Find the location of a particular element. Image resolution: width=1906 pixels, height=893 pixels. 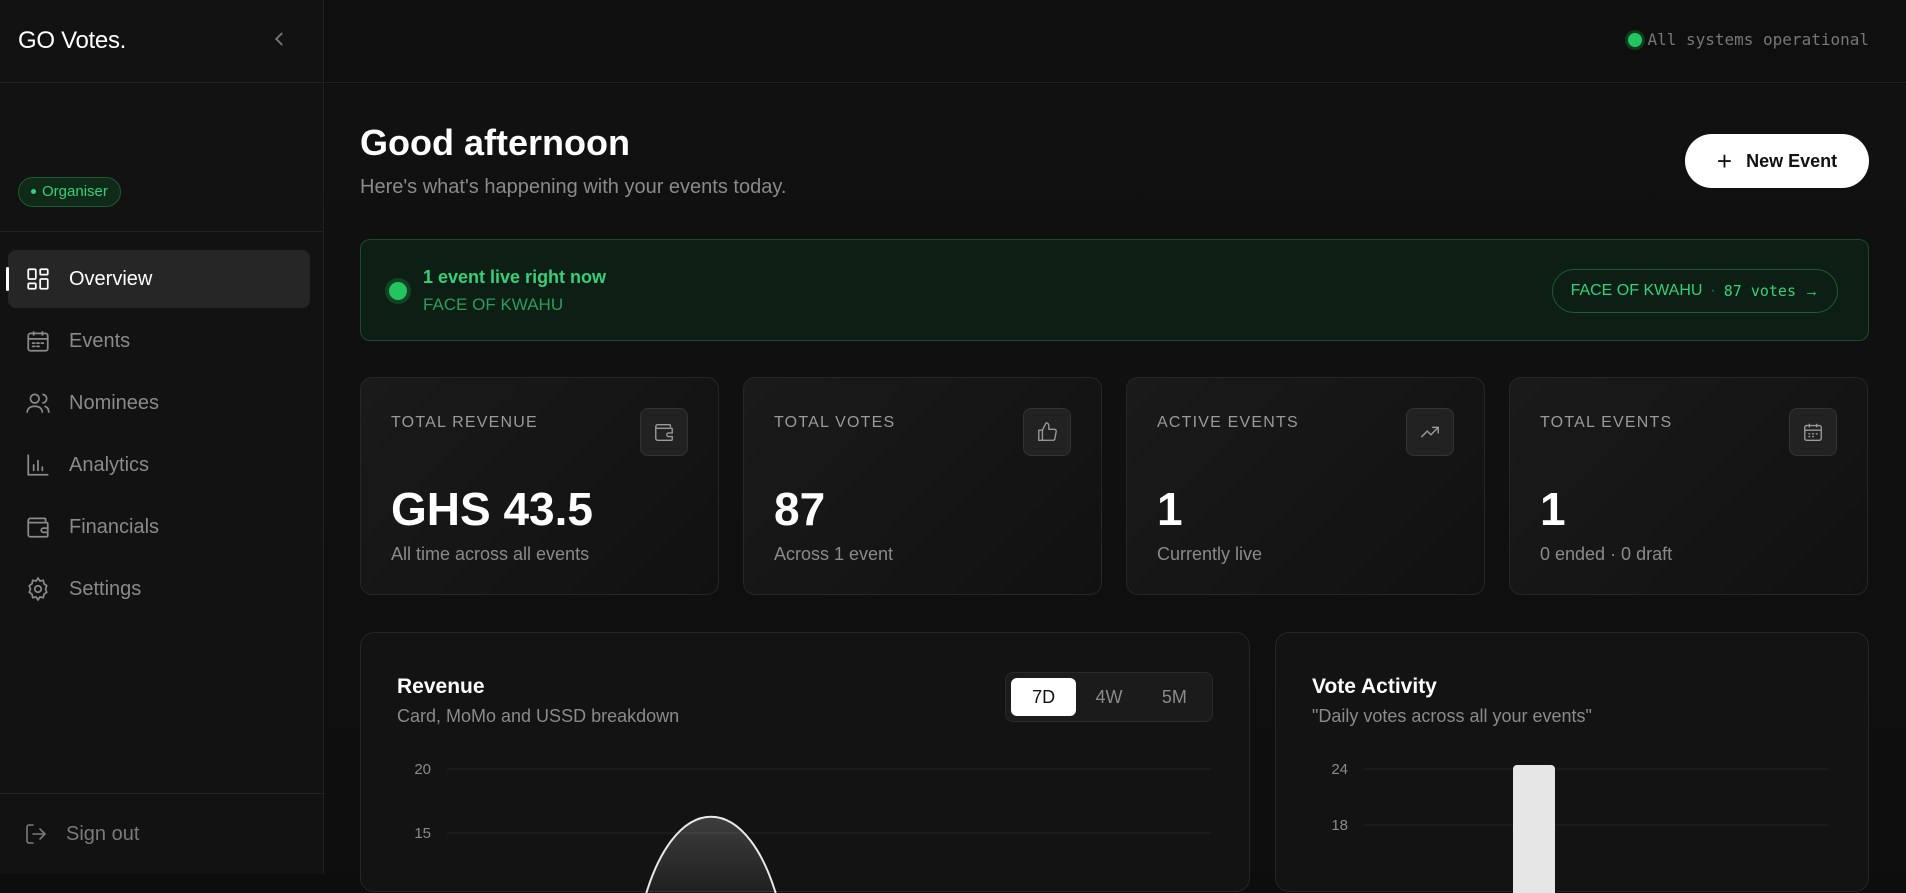

topbar: All systems operational is located at coordinates (1115, 41).